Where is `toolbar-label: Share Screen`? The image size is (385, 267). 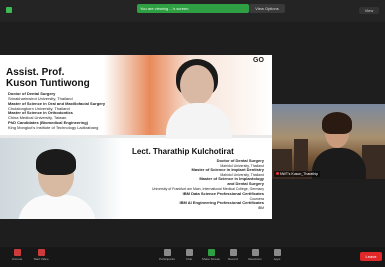 toolbar-label: Share Screen is located at coordinates (211, 259).